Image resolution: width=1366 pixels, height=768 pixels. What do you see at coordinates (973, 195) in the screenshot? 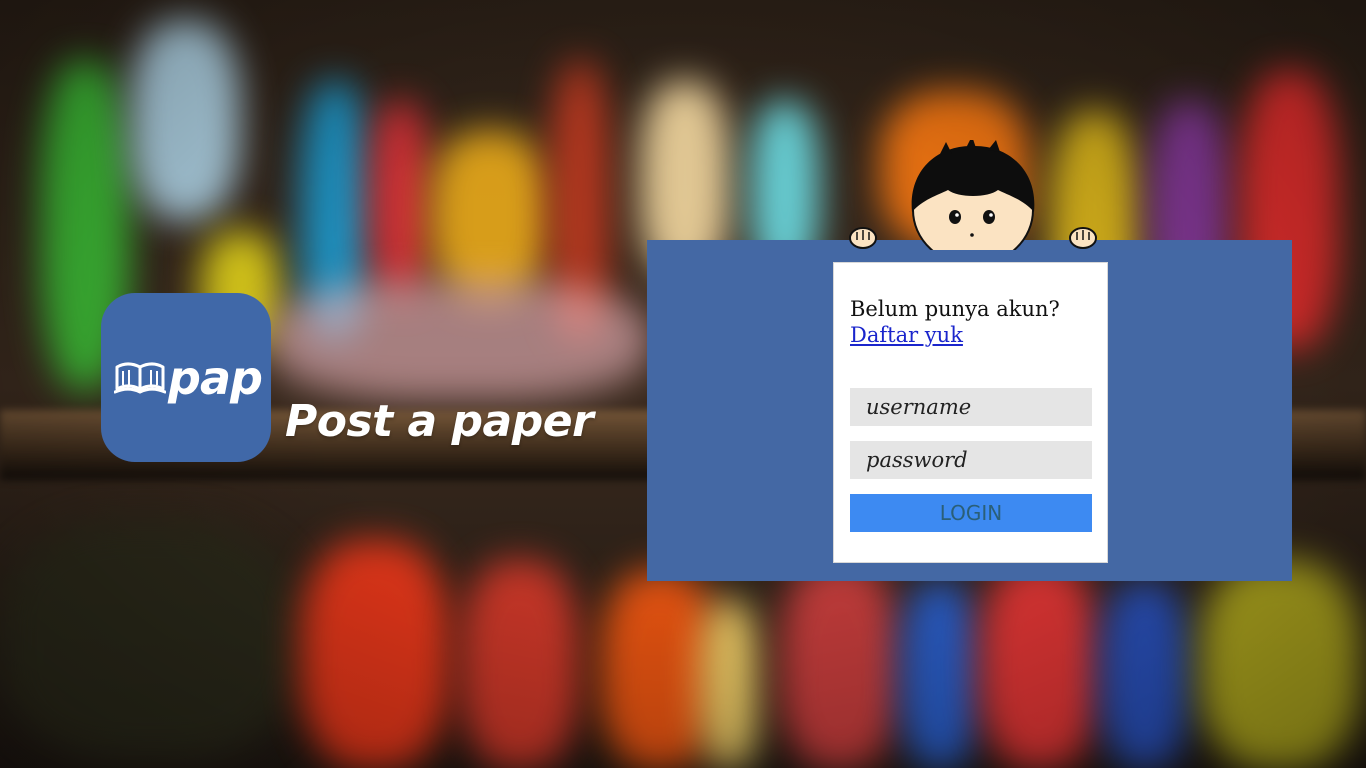
I see `peeking-boy-mascot-icon` at bounding box center [973, 195].